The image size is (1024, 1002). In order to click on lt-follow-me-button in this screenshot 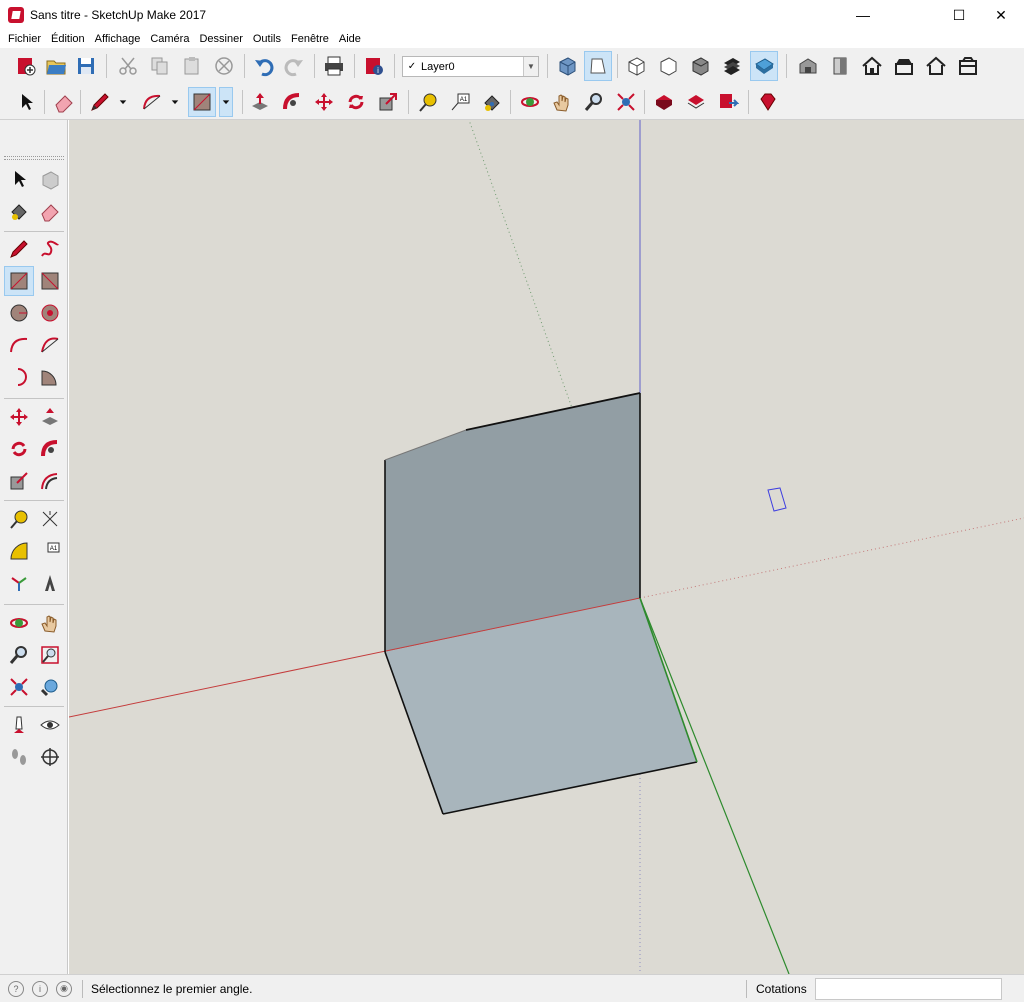, I will do `click(50, 449)`.